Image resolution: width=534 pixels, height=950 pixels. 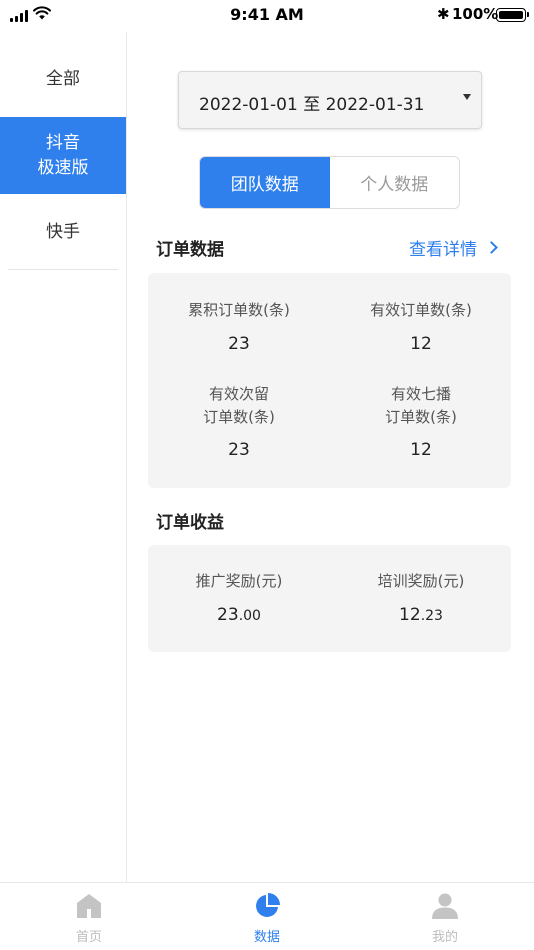 What do you see at coordinates (63, 269) in the screenshot?
I see `sidebar-divider` at bounding box center [63, 269].